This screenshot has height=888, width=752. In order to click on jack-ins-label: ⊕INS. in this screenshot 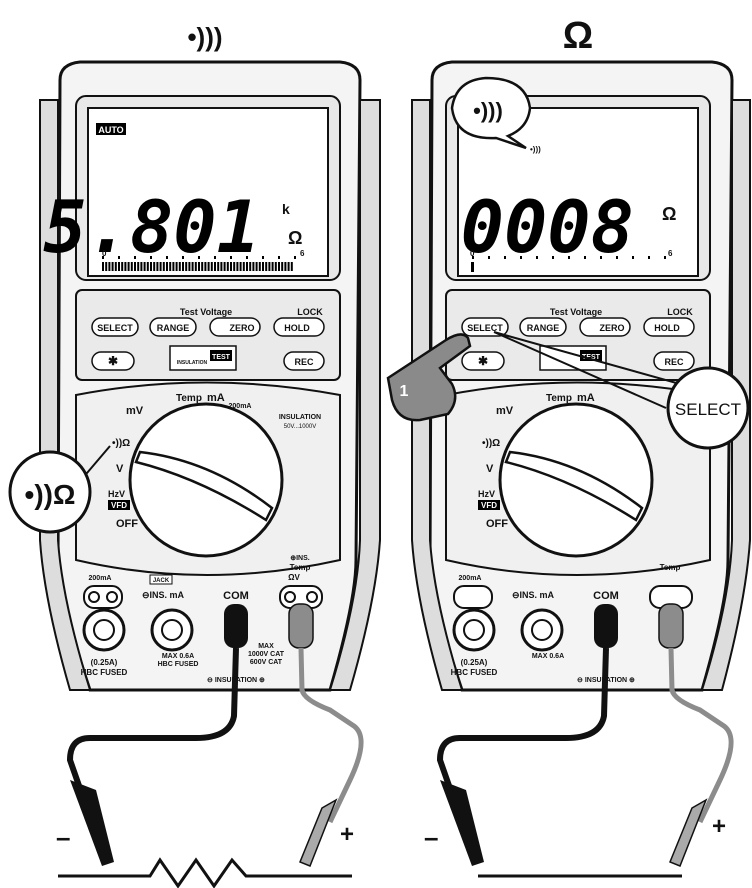, I will do `click(300, 558)`.